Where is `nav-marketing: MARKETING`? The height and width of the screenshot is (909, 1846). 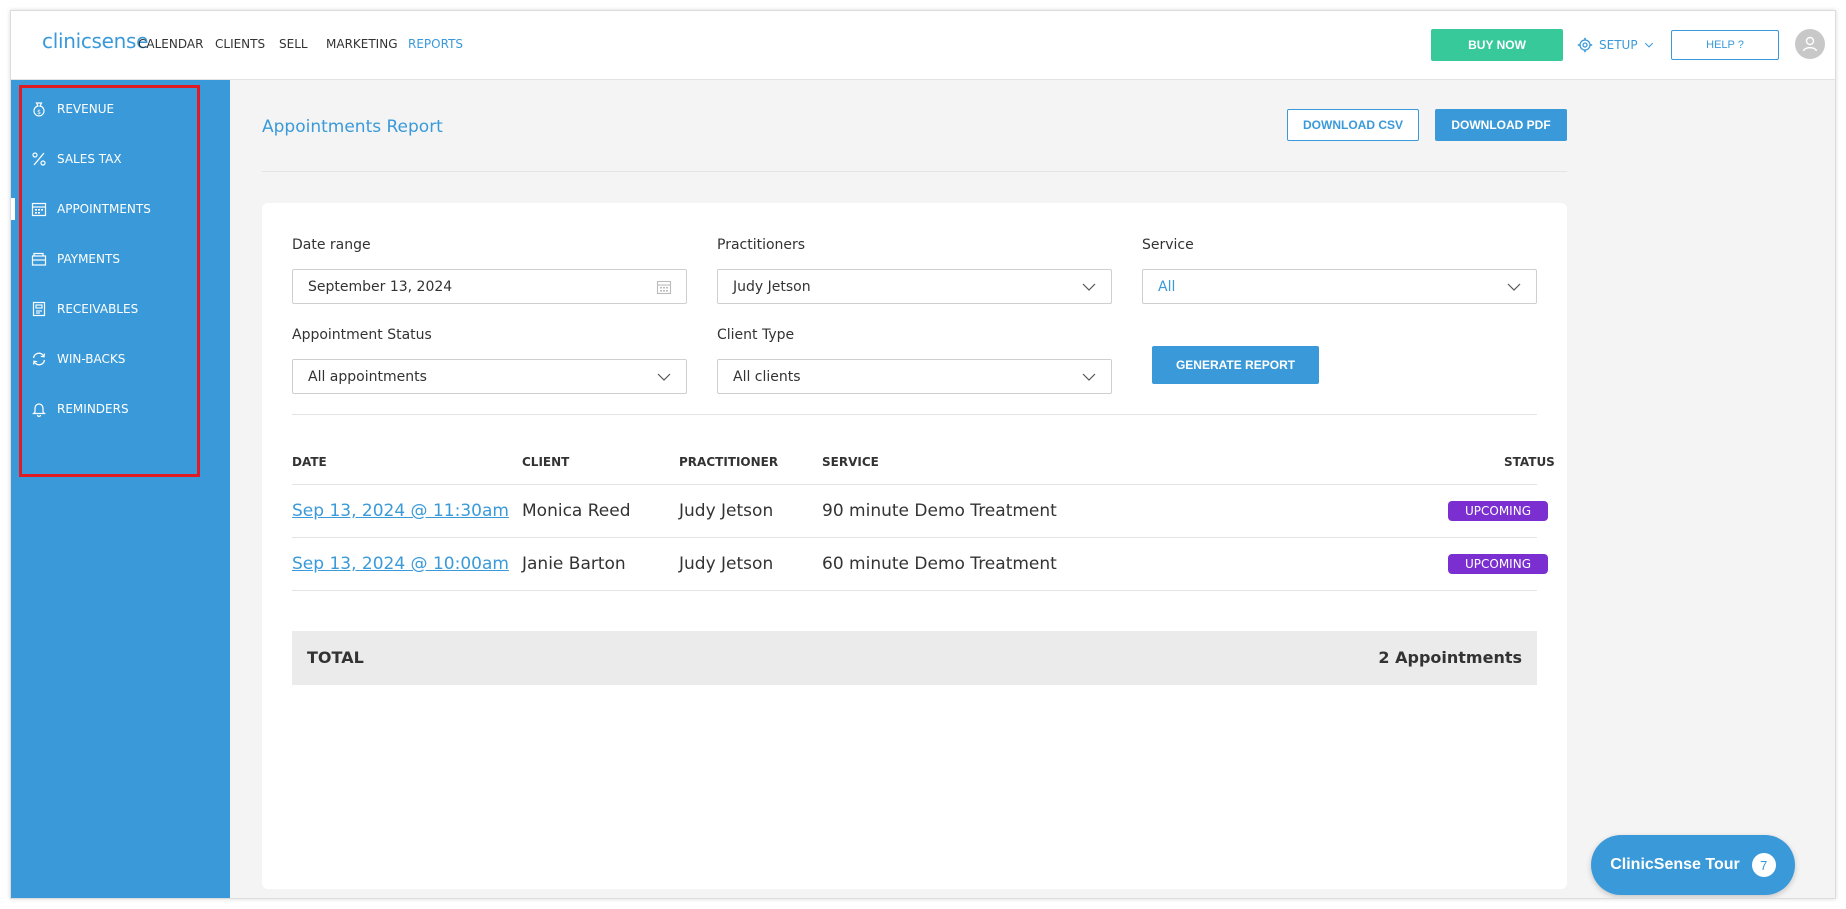
nav-marketing: MARKETING is located at coordinates (362, 44).